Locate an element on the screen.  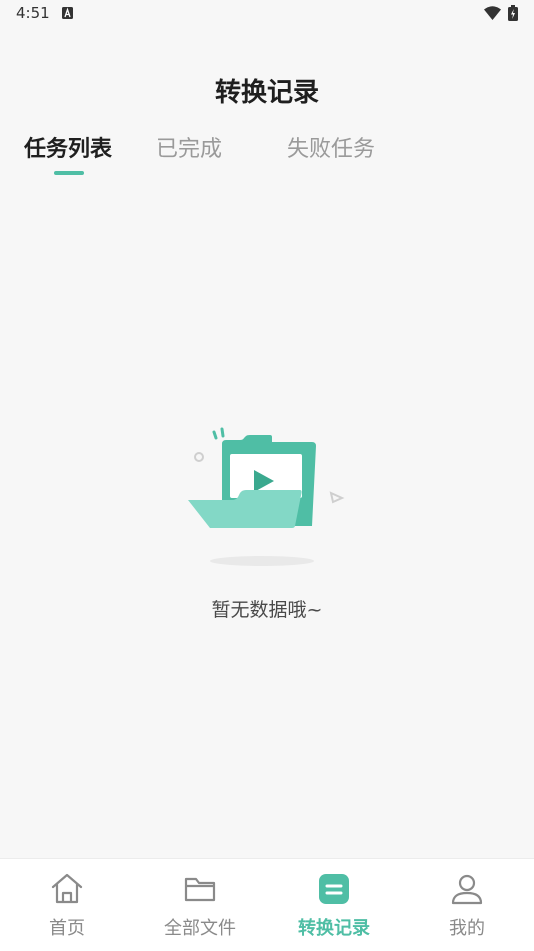
nav-label-all-files: 全部文件 is located at coordinates (200, 928).